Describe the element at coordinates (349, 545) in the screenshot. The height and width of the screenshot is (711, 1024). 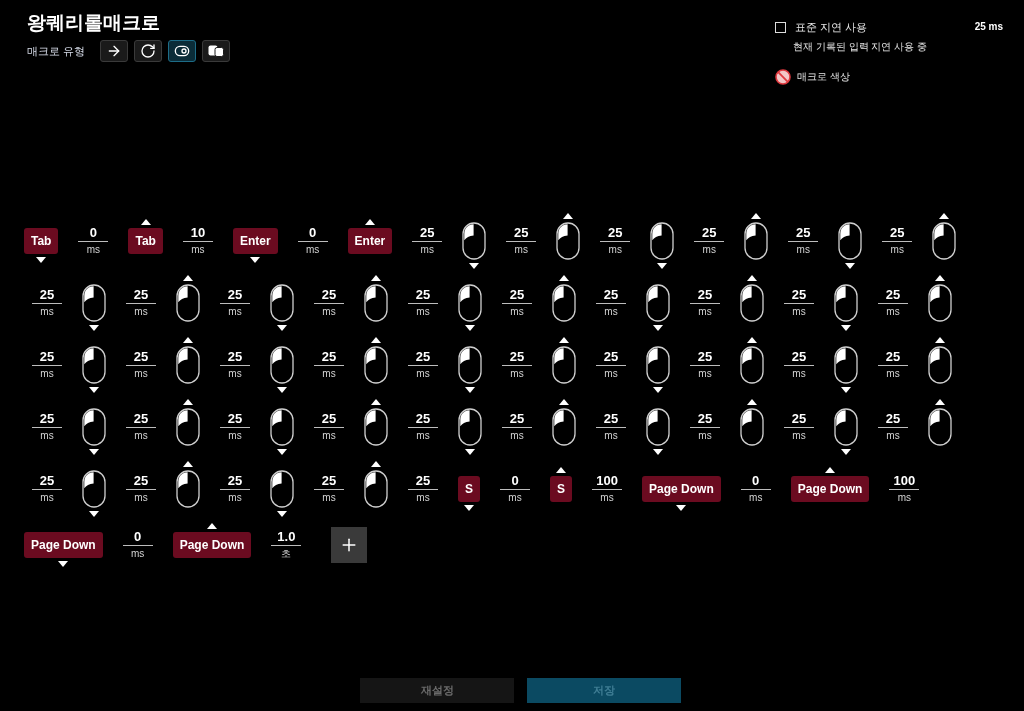
I see `add-button` at that location.